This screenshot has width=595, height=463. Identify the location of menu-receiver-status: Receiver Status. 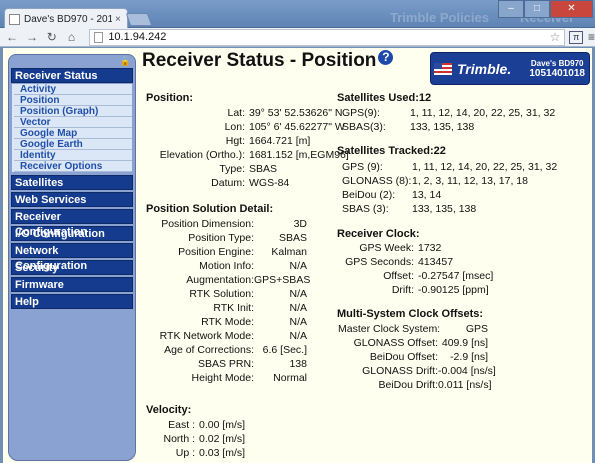
(72, 75).